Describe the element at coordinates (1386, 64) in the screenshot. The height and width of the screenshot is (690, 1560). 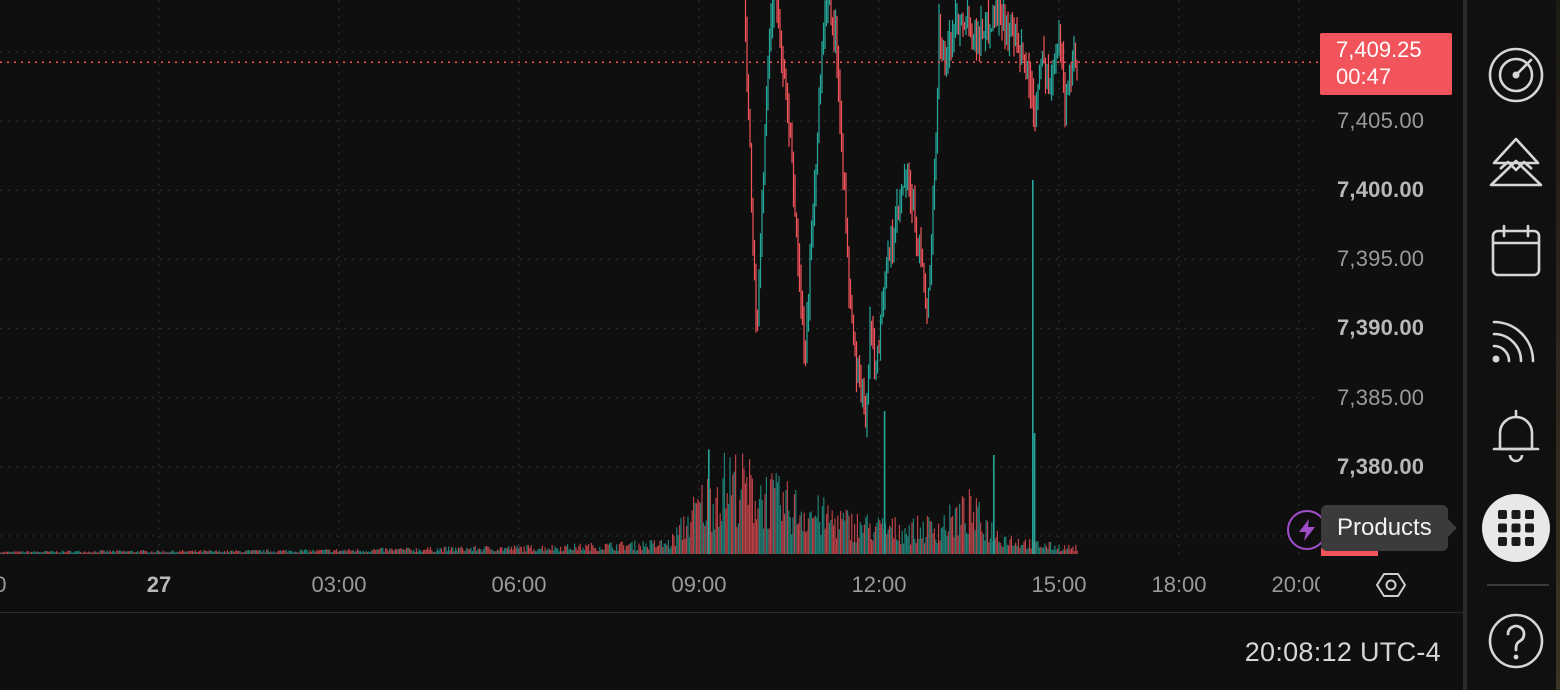
I see `last-price-label: 7,409.25 00:47` at that location.